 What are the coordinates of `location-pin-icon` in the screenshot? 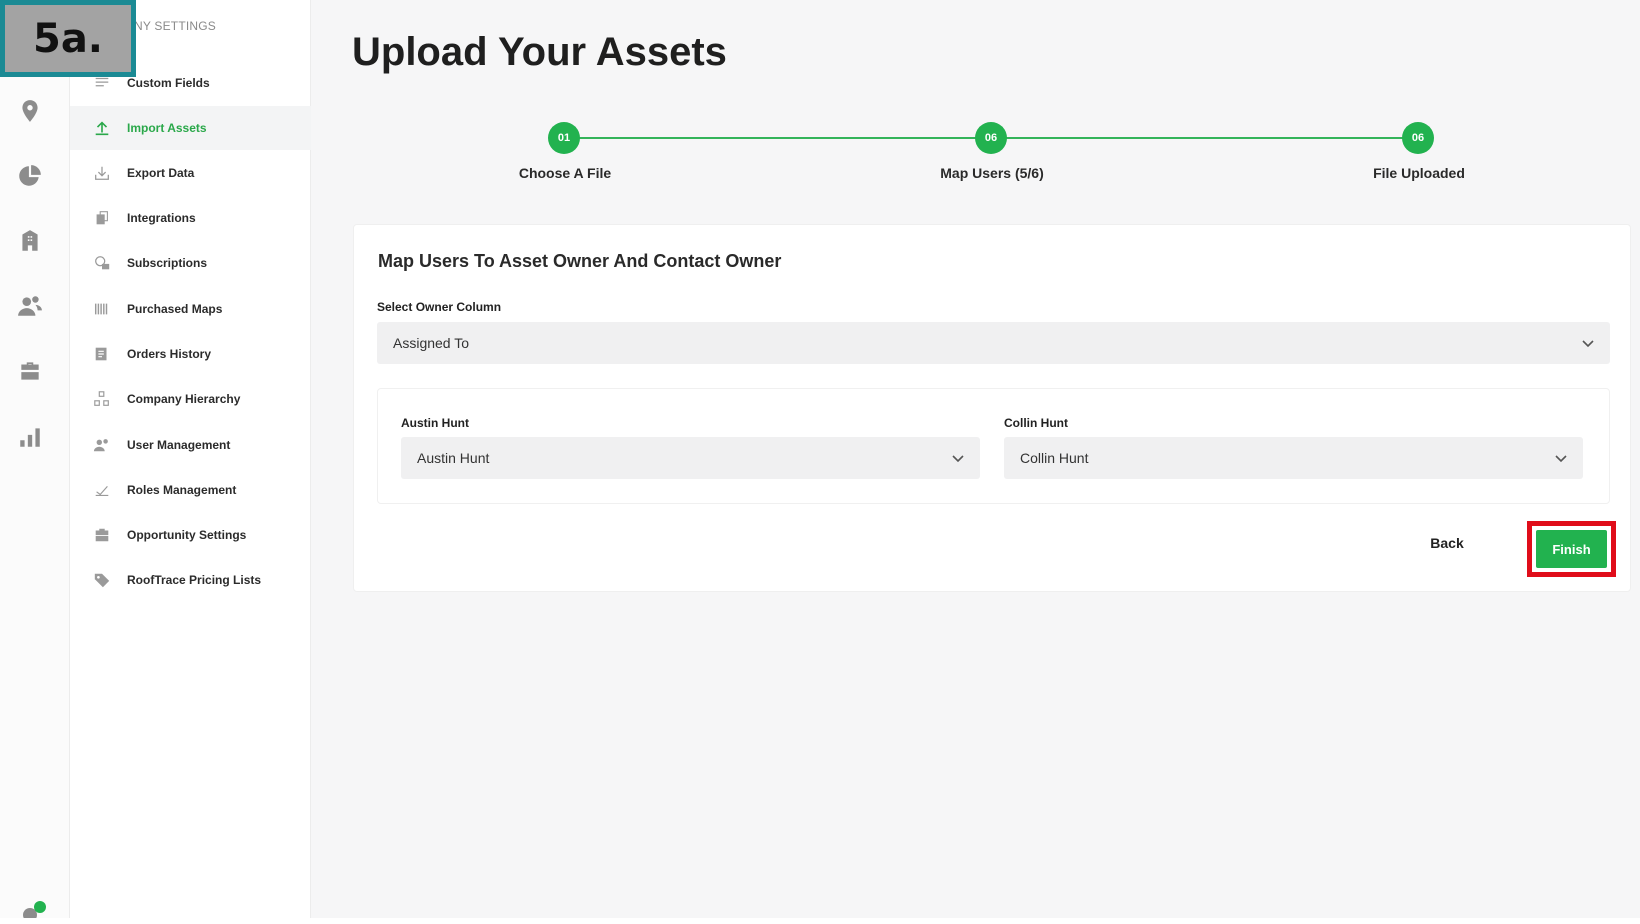 It's located at (30, 111).